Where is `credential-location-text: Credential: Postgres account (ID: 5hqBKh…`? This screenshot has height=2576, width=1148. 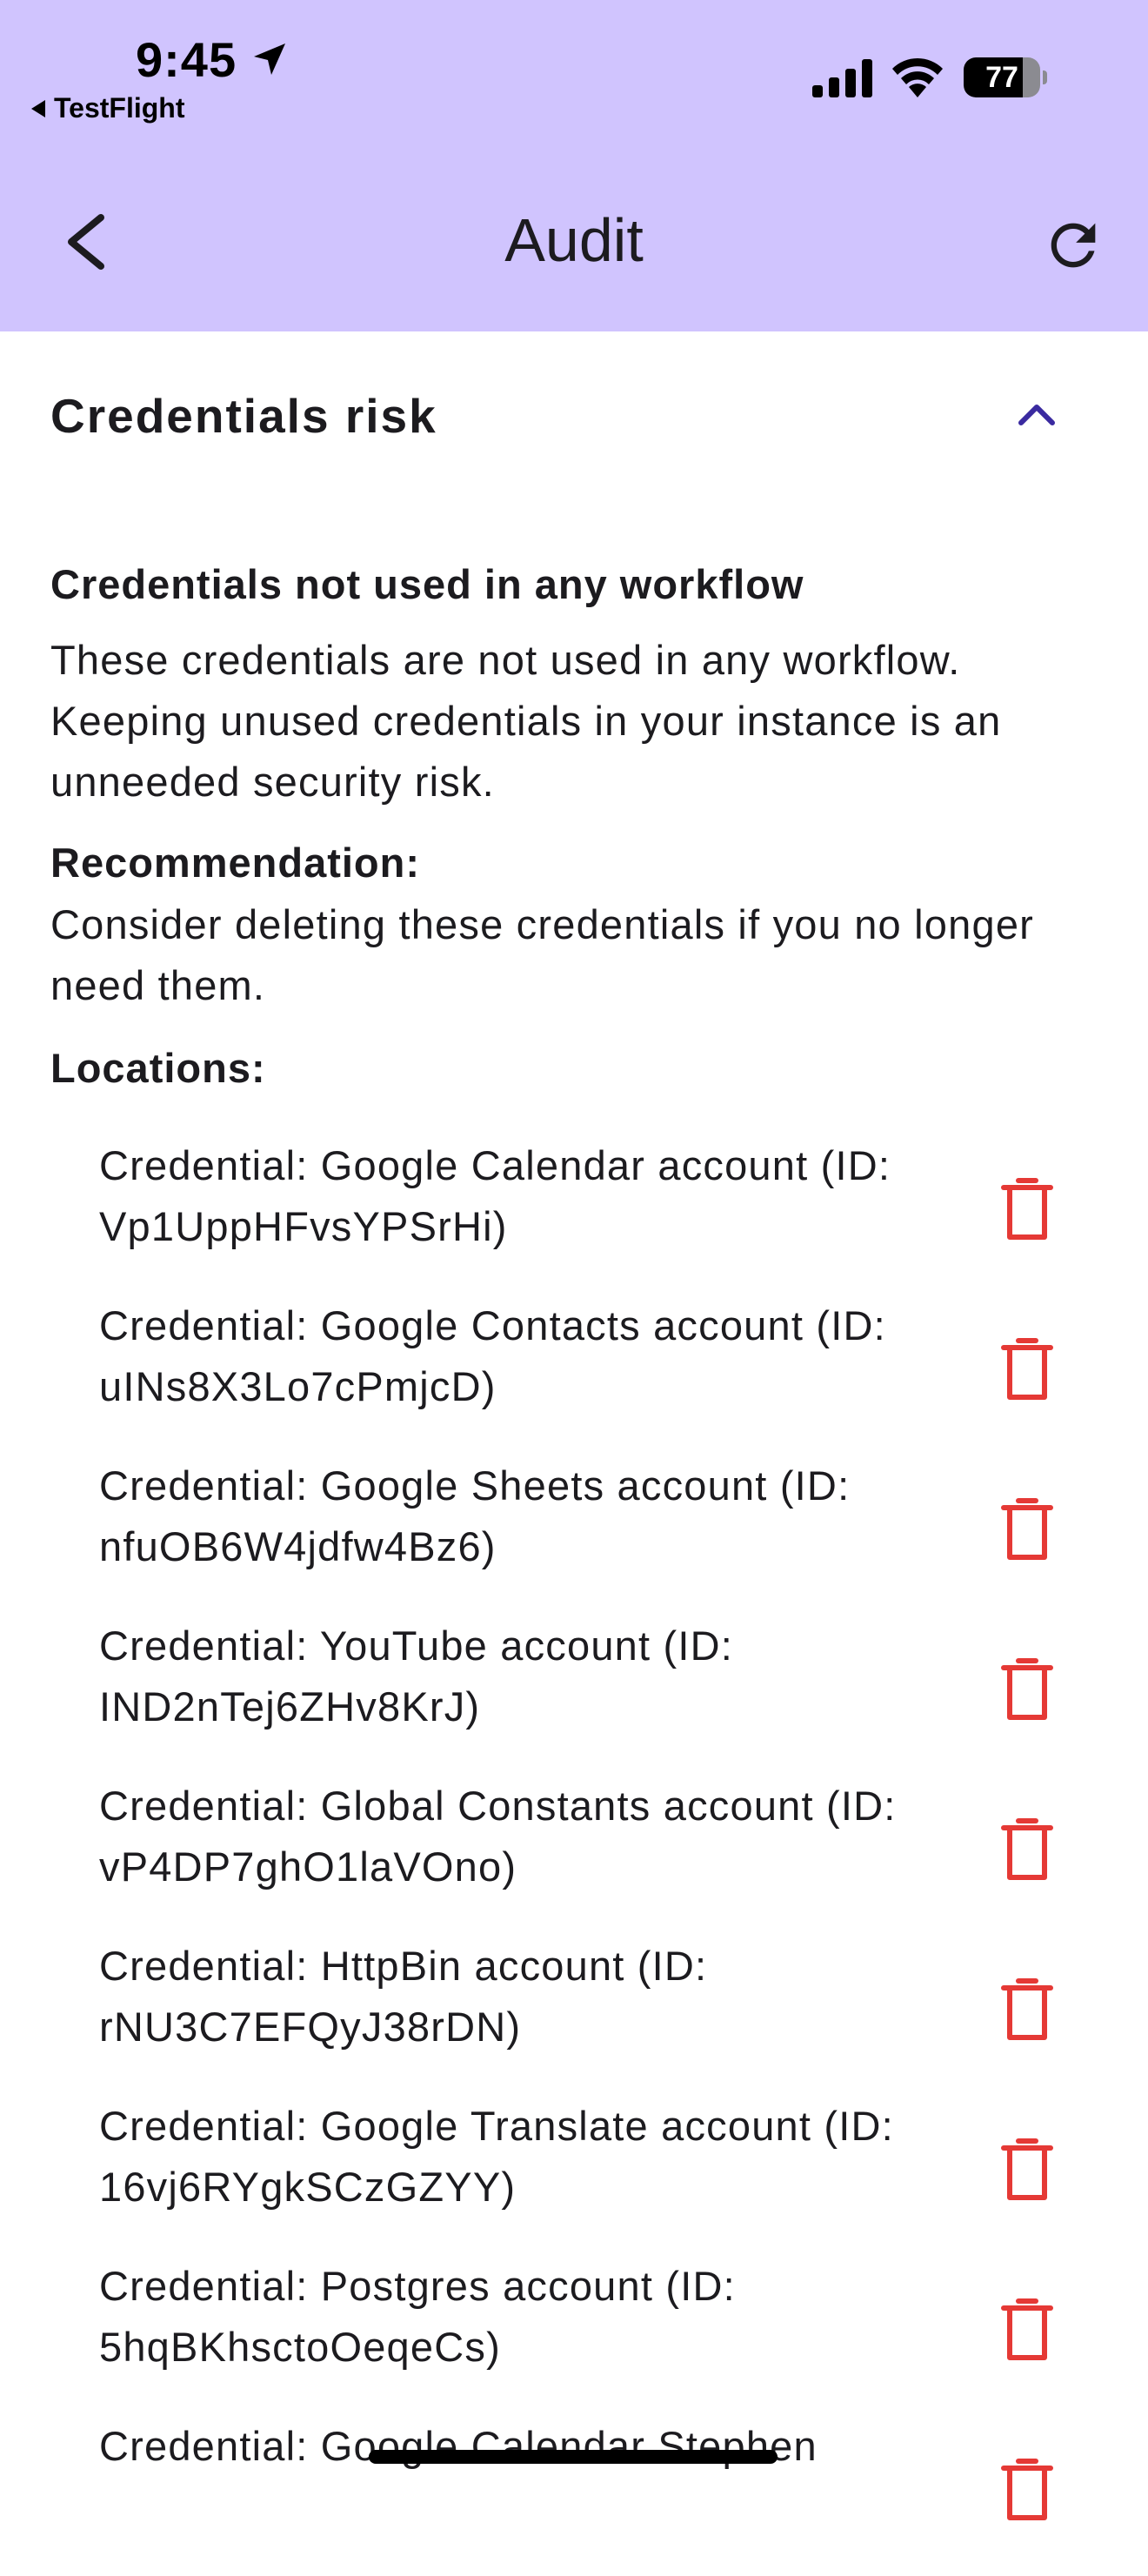 credential-location-text: Credential: Postgres account (ID: 5hqBKh… is located at coordinates (418, 2316).